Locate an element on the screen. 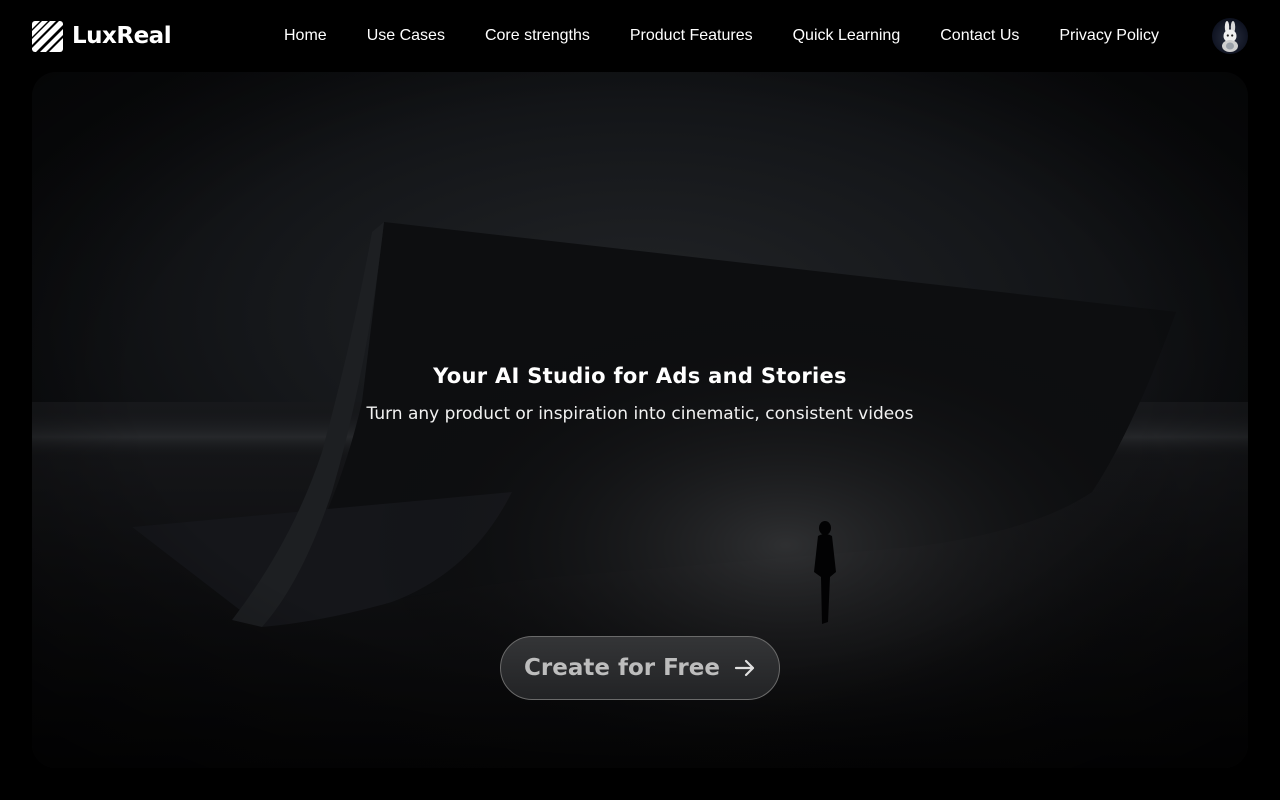 Image resolution: width=1280 pixels, height=800 pixels. nav-item-privacy-policy: Privacy Policy is located at coordinates (1109, 36).